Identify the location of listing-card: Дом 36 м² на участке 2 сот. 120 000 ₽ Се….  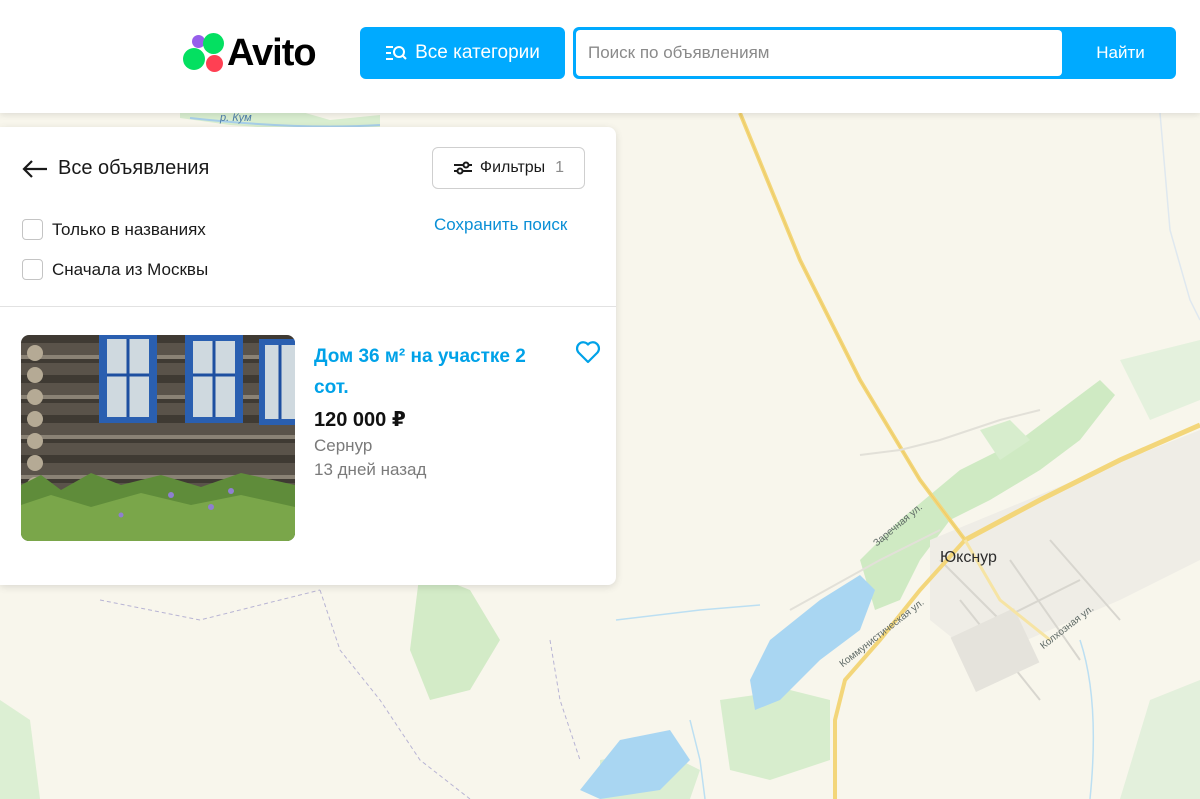
(311, 438).